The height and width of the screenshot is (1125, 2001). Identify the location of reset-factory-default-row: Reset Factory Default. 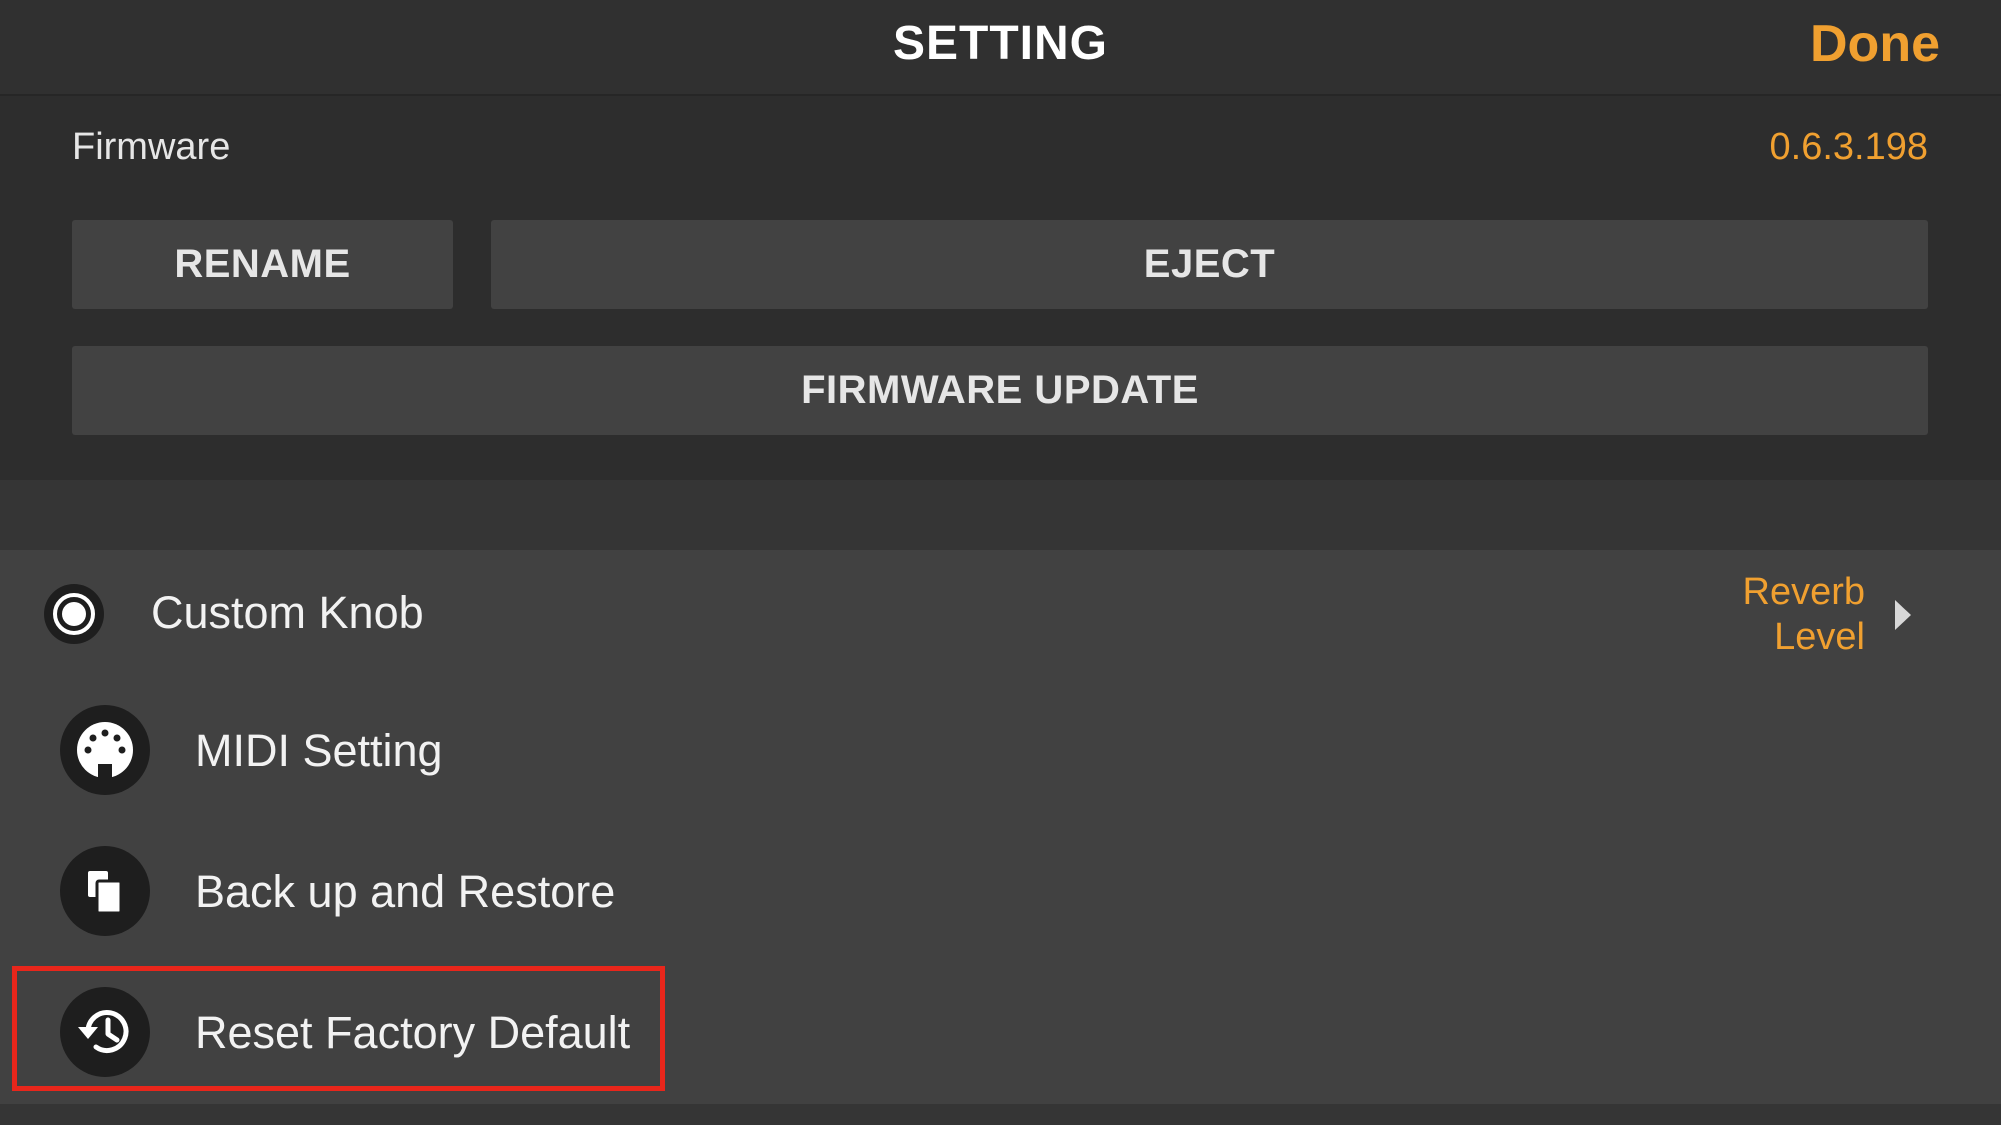
(1000, 1032).